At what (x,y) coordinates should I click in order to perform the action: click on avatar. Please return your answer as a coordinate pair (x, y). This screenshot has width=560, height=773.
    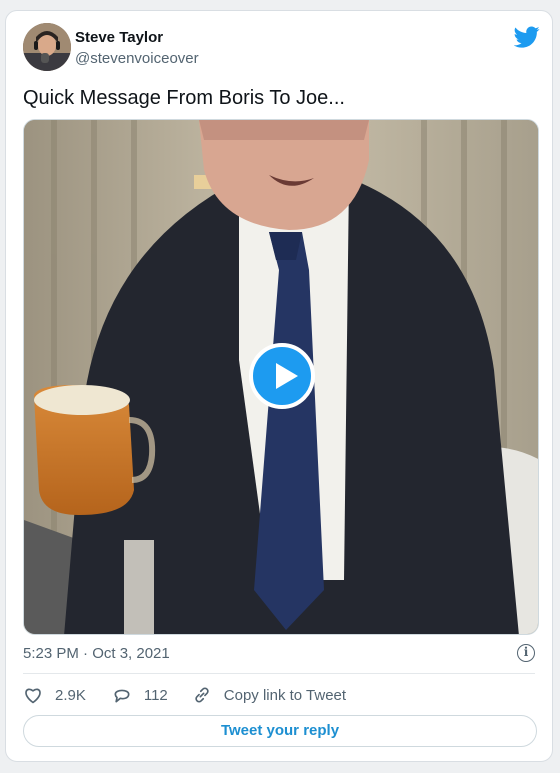
    Looking at the image, I should click on (47, 47).